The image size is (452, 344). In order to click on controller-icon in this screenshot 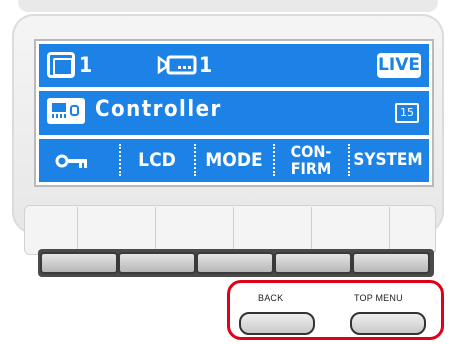, I will do `click(66, 111)`.